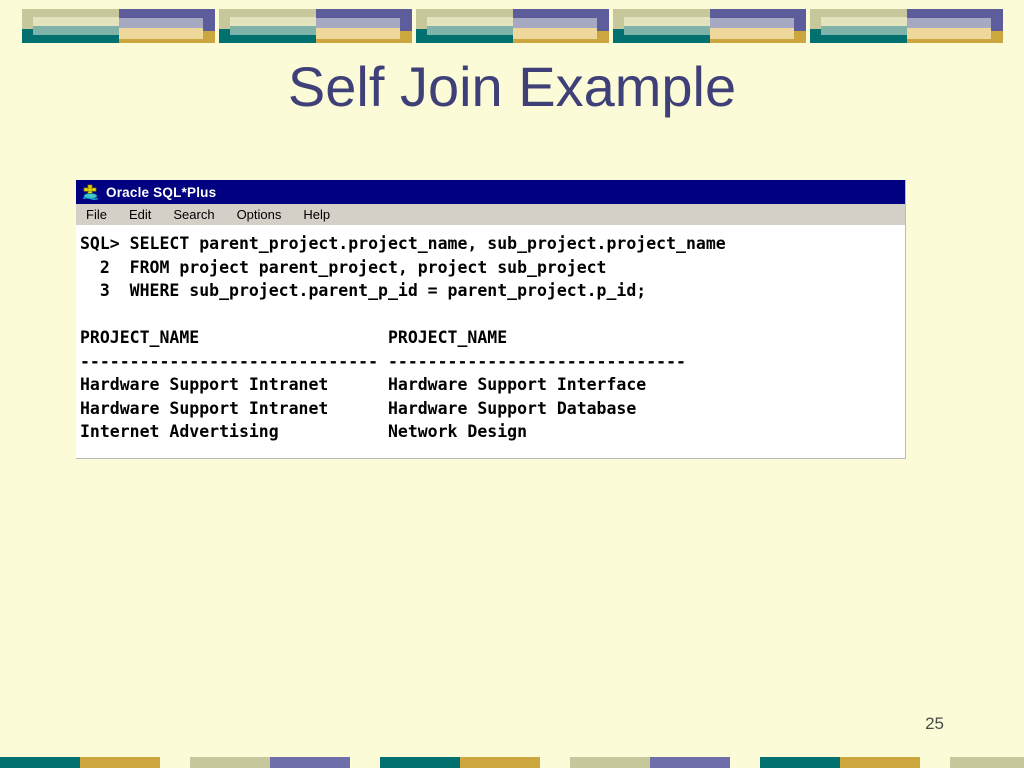  Describe the element at coordinates (490, 192) in the screenshot. I see `window-title-bar: Oracle SQL*Plus` at that location.